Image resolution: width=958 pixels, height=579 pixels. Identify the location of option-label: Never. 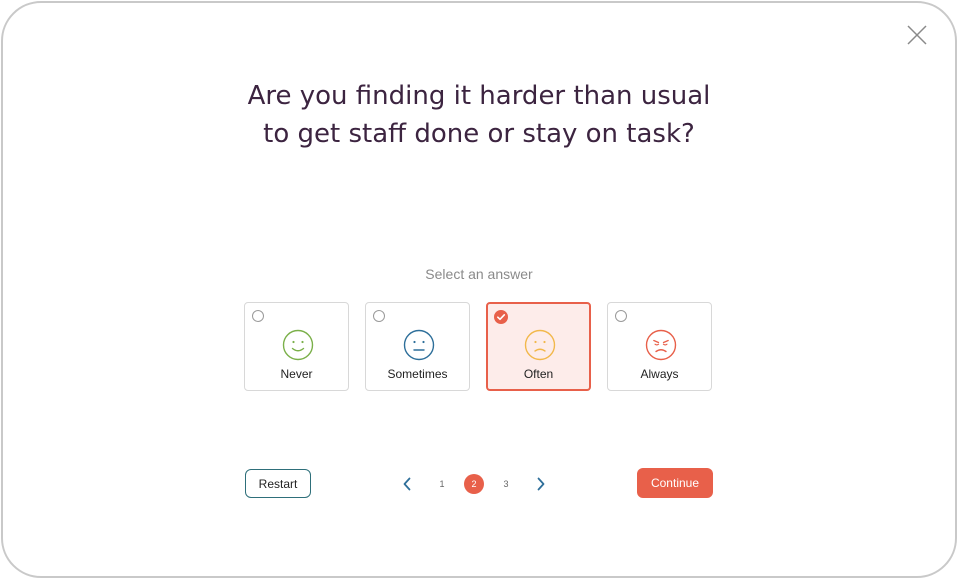
(296, 374).